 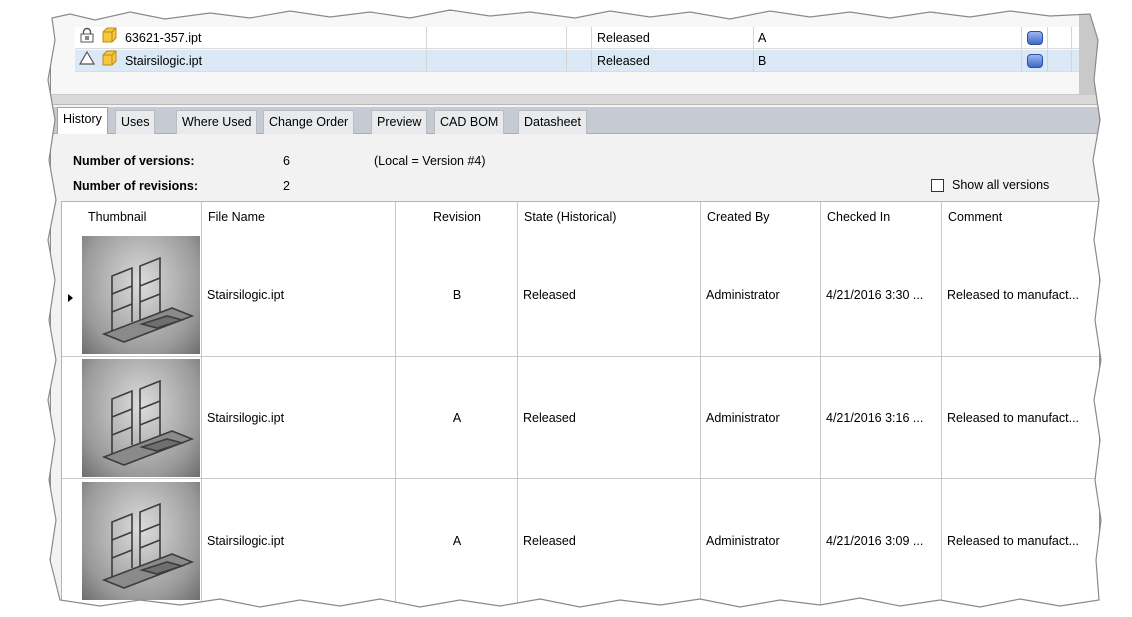 What do you see at coordinates (587, 38) in the screenshot?
I see `file-row: 63621-357.ipt Released A` at bounding box center [587, 38].